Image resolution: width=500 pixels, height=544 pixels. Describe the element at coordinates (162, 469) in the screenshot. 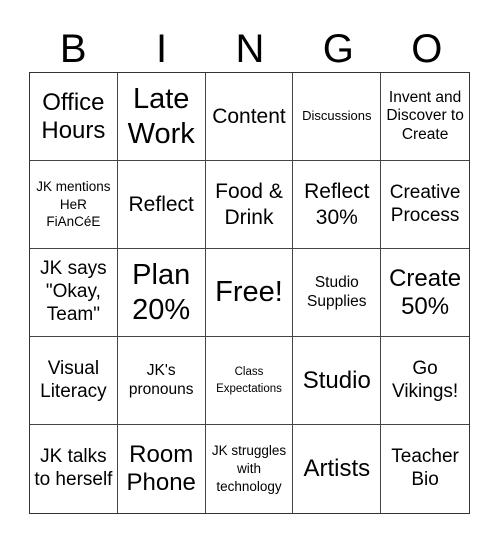

I see `bingo-cell: Room Phone` at that location.